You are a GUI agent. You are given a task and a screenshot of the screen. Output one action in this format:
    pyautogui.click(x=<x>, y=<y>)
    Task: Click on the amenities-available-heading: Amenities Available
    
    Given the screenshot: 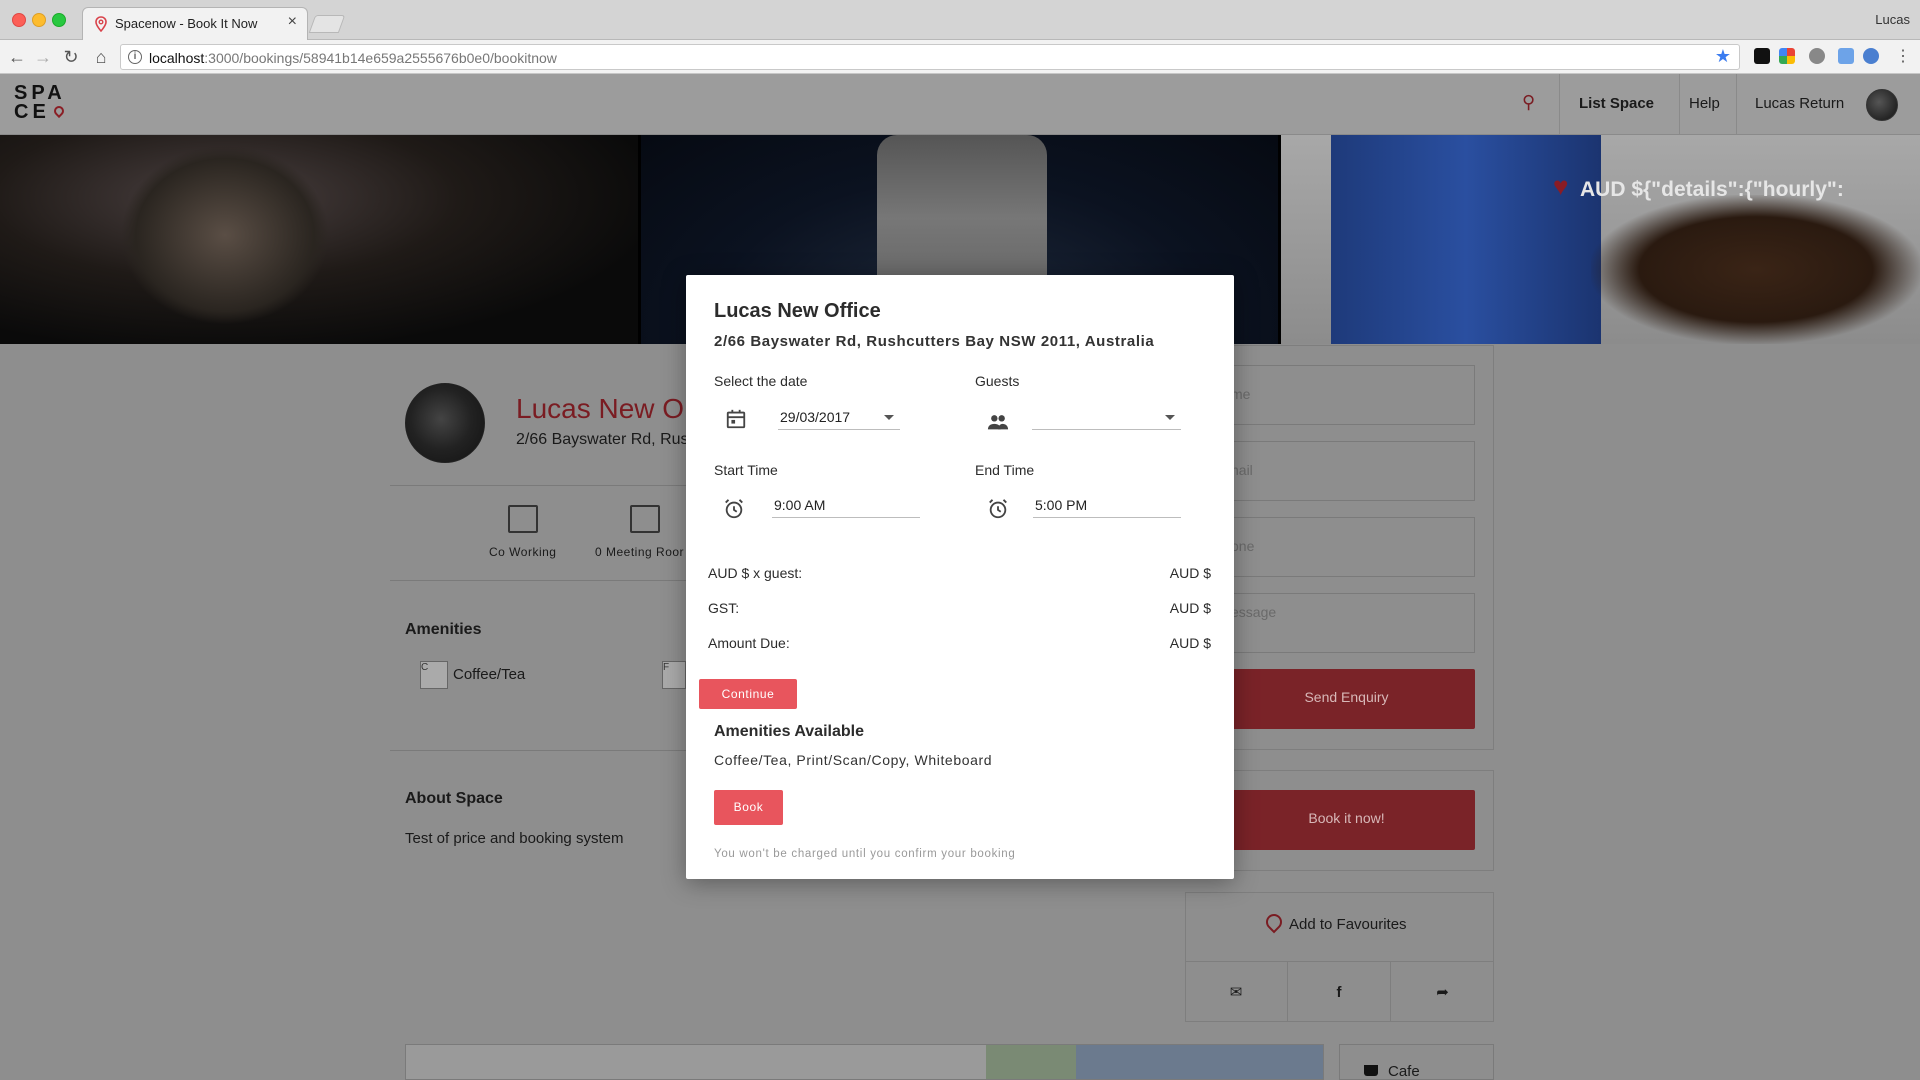 What is the action you would take?
    pyautogui.click(x=789, y=731)
    